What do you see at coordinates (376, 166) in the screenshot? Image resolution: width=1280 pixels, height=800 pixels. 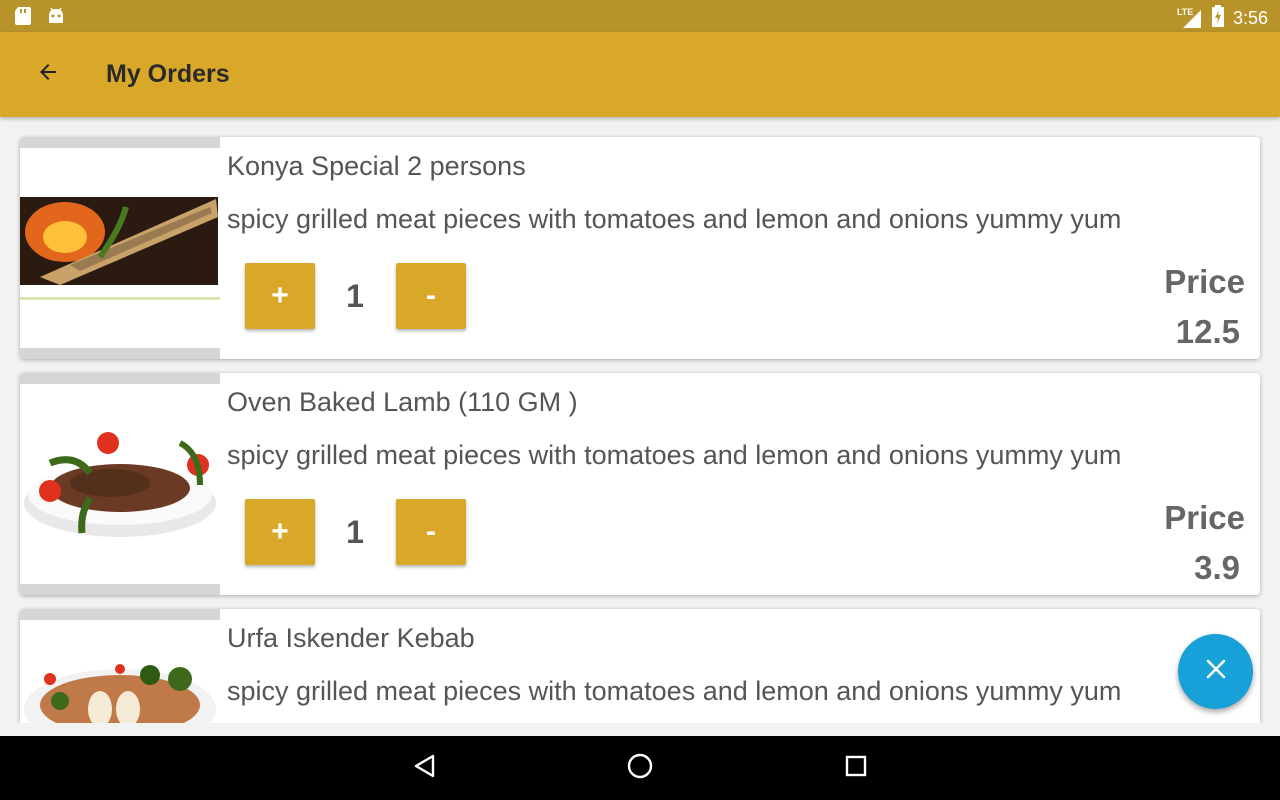 I see `item-name: Konya Special 2 persons` at bounding box center [376, 166].